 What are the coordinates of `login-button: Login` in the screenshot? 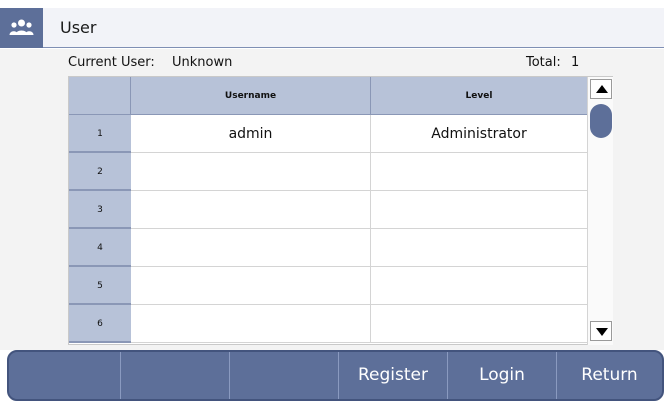 It's located at (502, 375).